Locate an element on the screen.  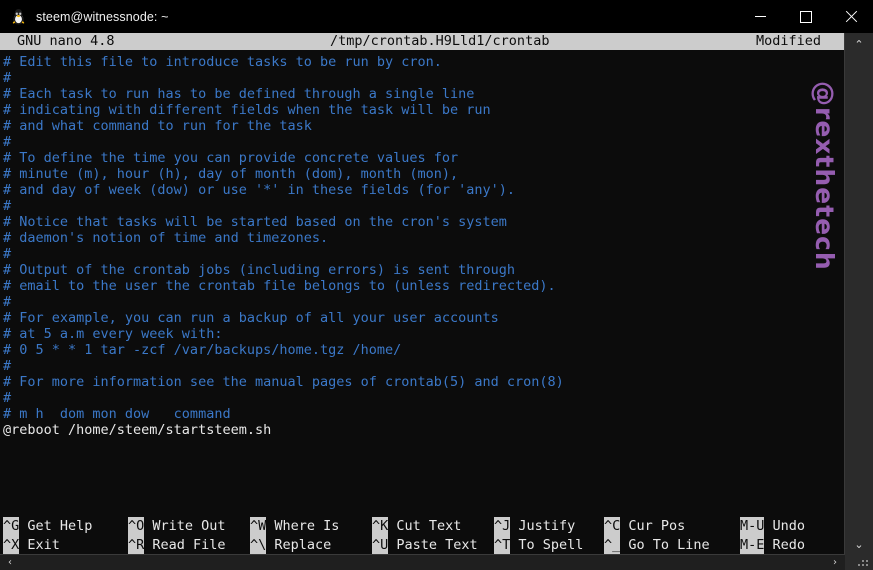
shortcut-label: Write Out is located at coordinates (189, 526).